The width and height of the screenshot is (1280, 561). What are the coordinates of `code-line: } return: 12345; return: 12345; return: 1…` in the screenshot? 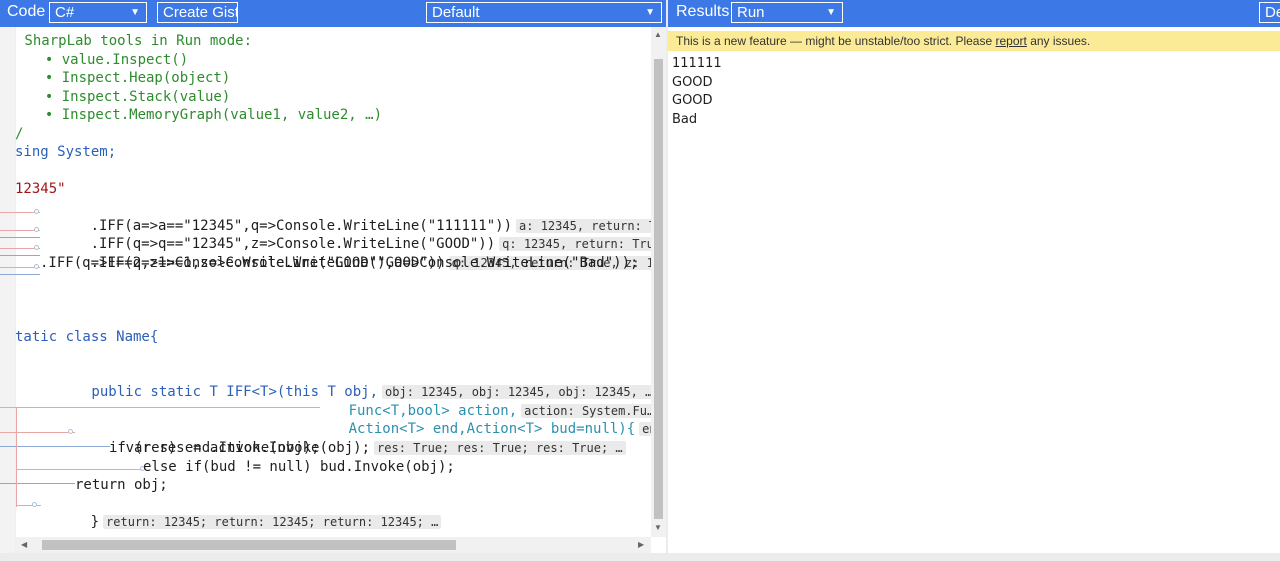 It's located at (241, 512).